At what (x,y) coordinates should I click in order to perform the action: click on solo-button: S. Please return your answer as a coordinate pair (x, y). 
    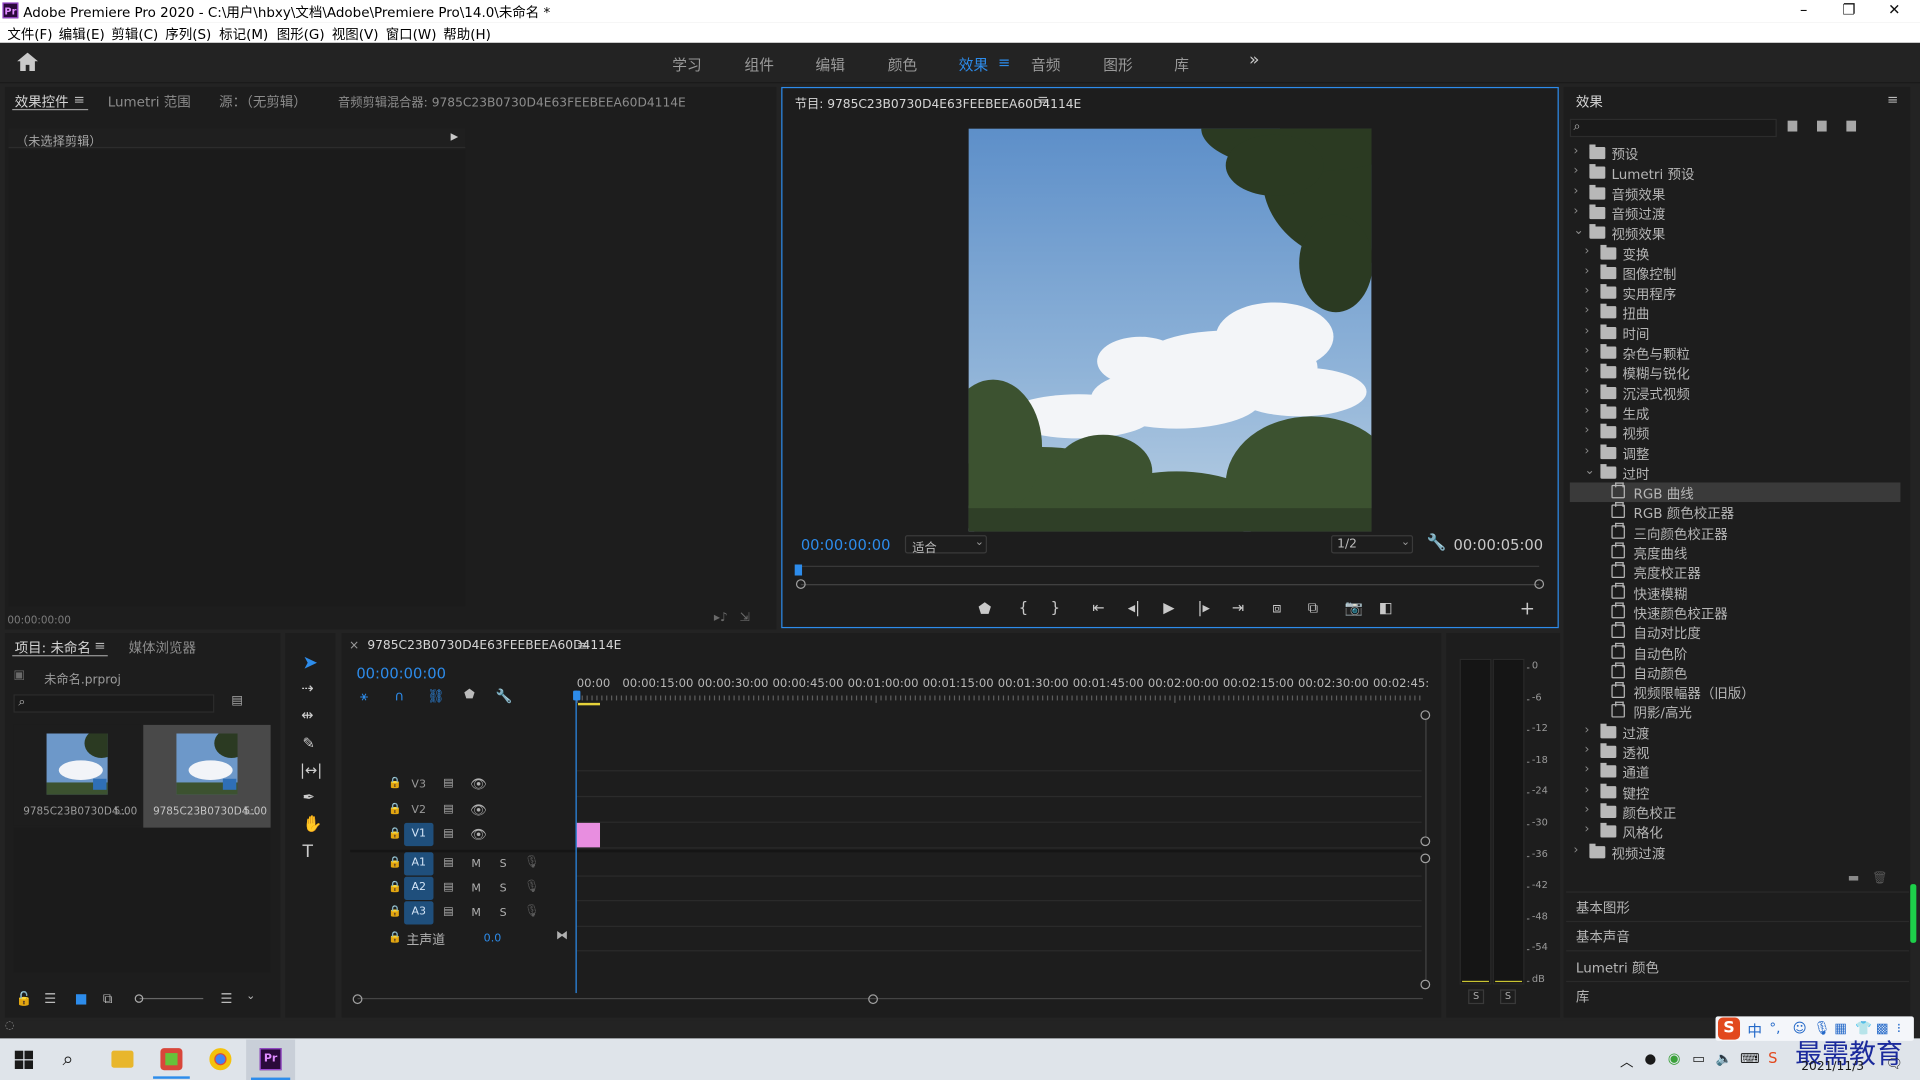
    Looking at the image, I should click on (503, 913).